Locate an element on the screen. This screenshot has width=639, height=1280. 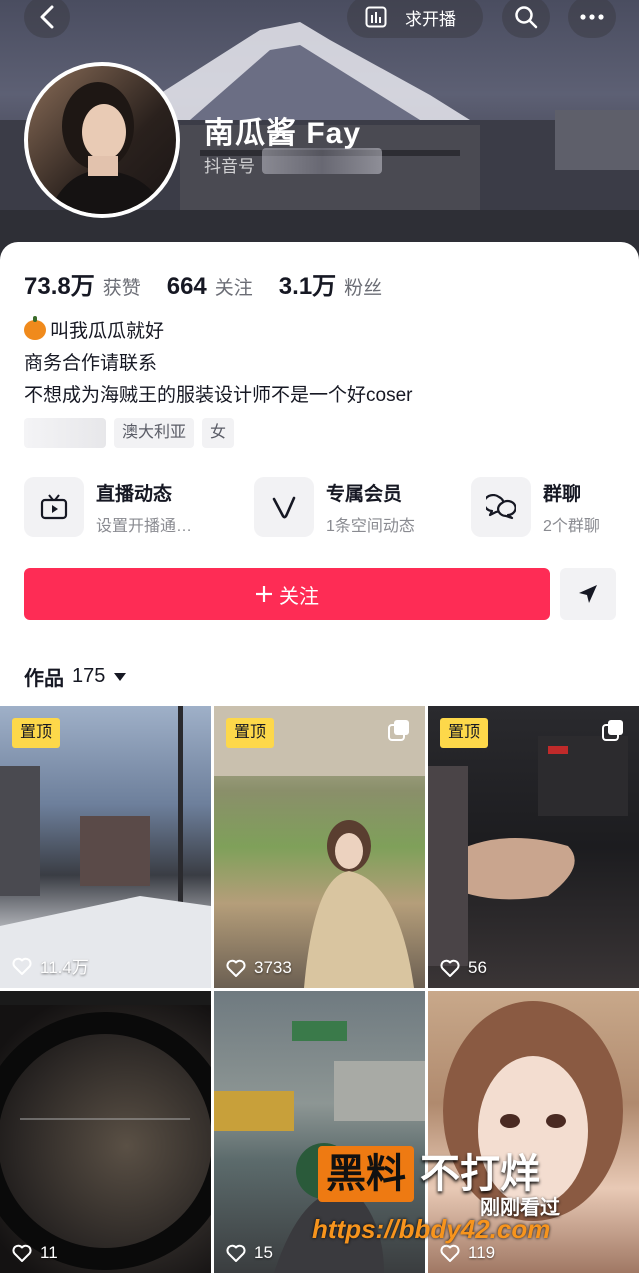
request-live-label: 求开播 is located at coordinates (430, 19).